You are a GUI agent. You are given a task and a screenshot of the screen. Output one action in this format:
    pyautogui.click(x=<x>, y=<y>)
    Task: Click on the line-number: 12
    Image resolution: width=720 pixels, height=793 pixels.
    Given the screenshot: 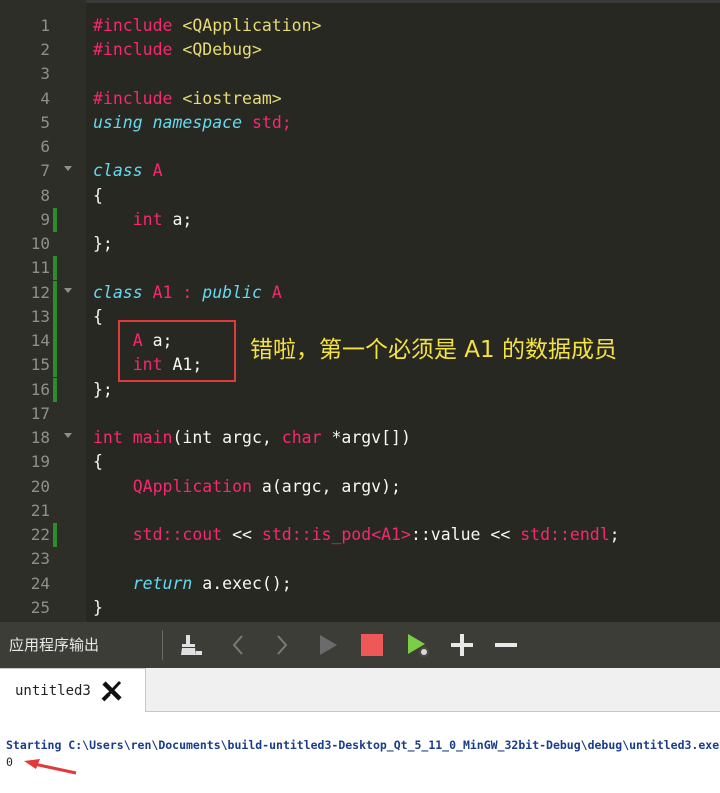 What is the action you would take?
    pyautogui.click(x=40, y=292)
    